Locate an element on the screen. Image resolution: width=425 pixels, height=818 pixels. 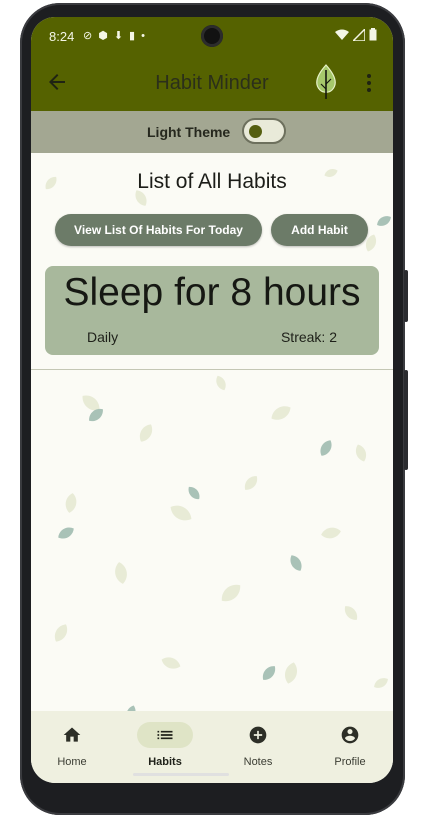
theme-label: Light Theme is located at coordinates (189, 132).